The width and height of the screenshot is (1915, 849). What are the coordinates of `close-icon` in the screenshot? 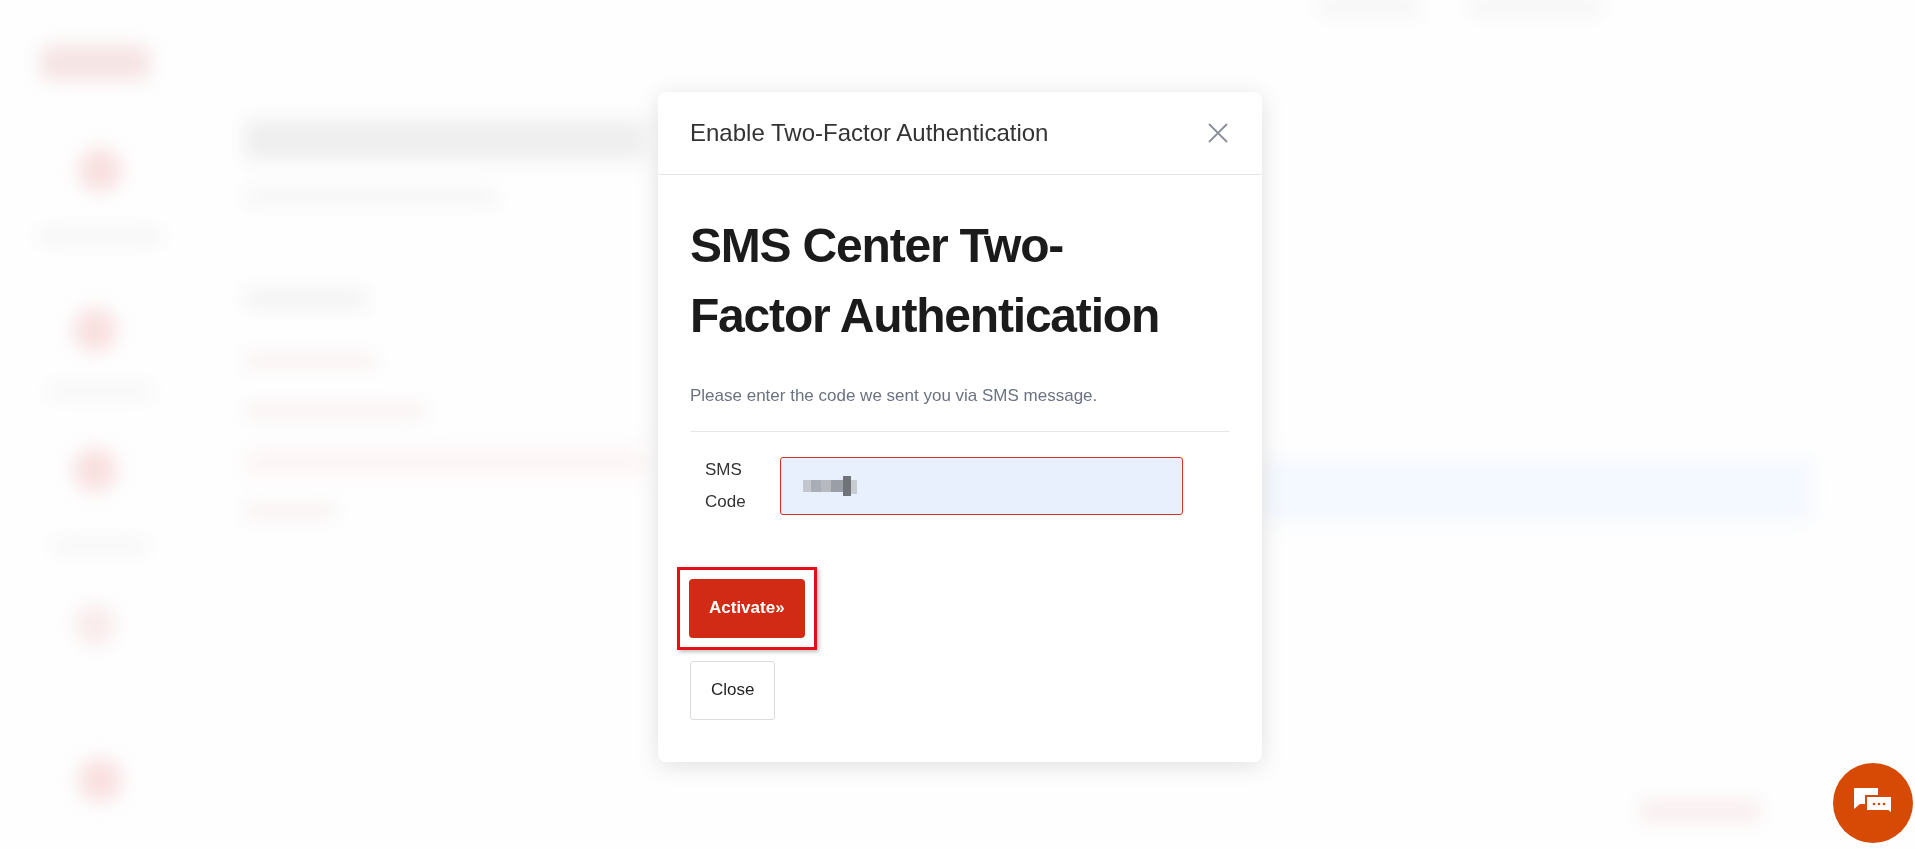 It's located at (1218, 133).